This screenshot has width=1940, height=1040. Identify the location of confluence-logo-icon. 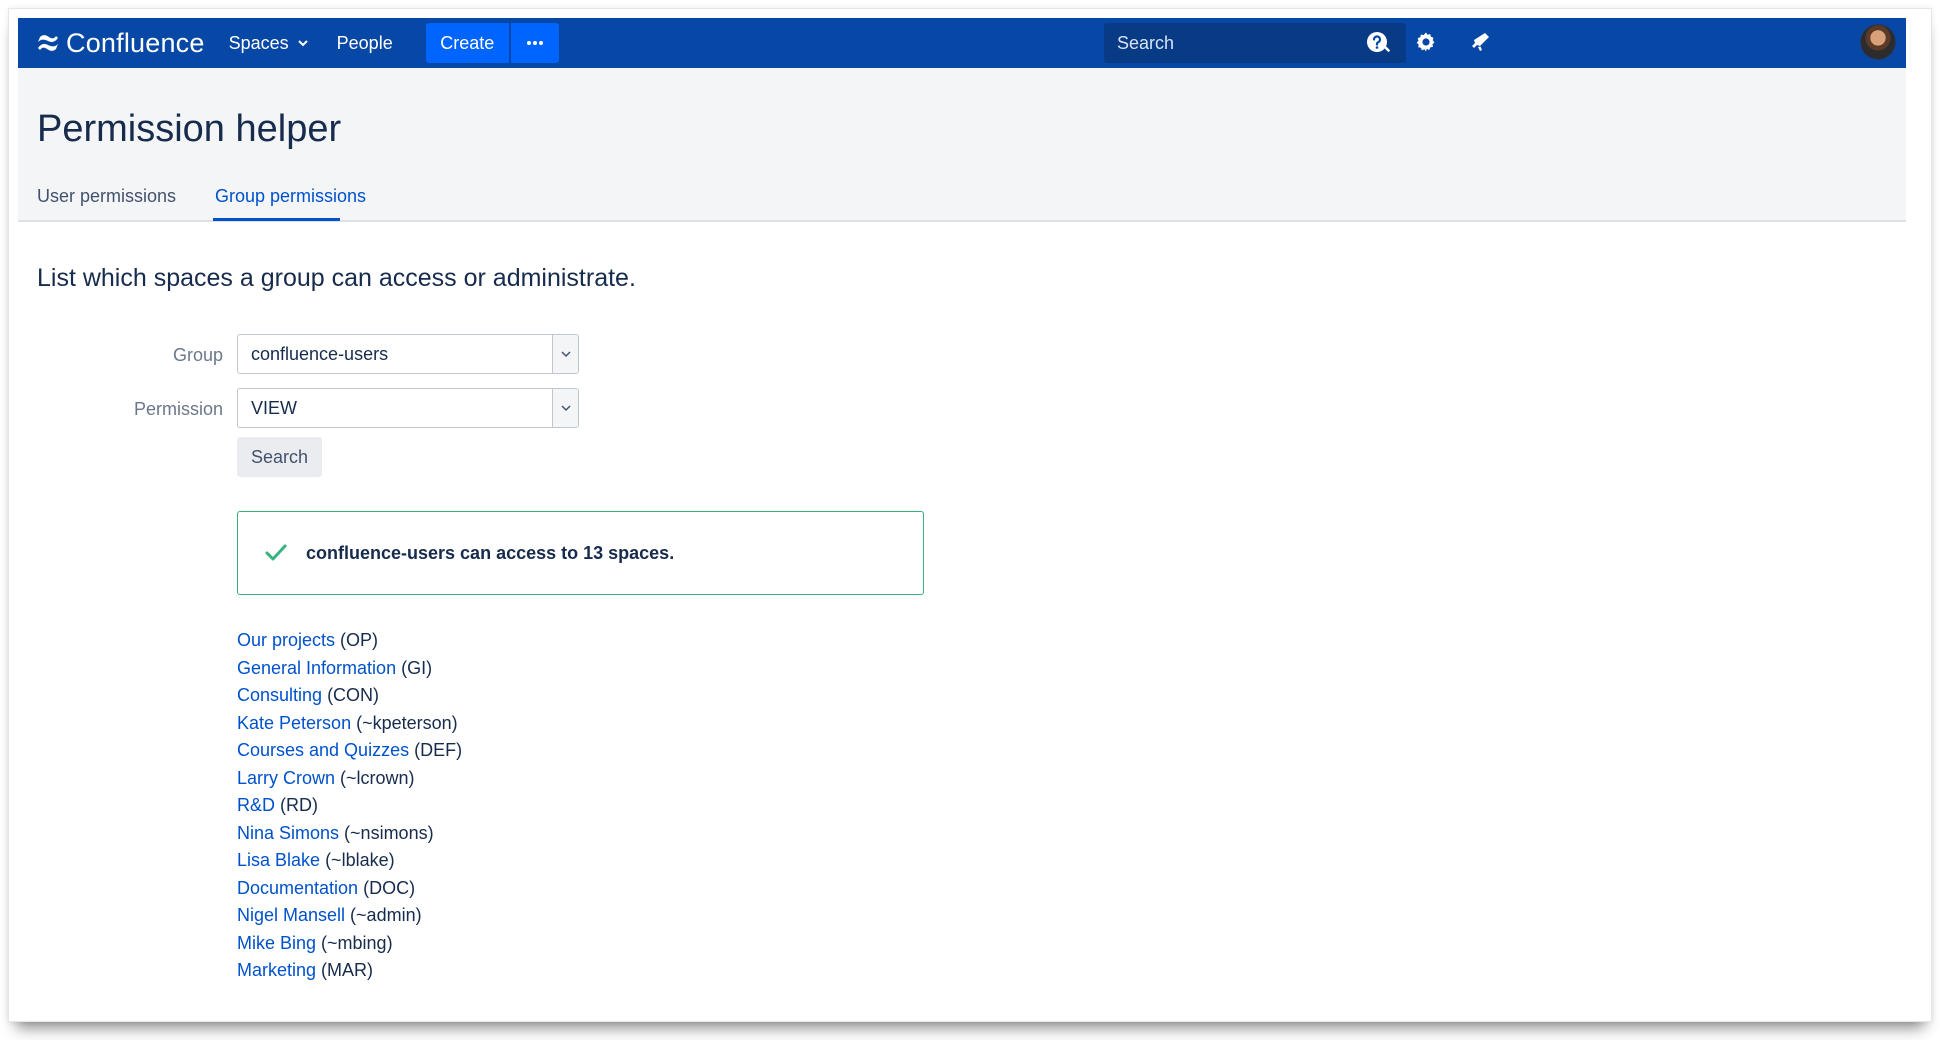
(48, 43).